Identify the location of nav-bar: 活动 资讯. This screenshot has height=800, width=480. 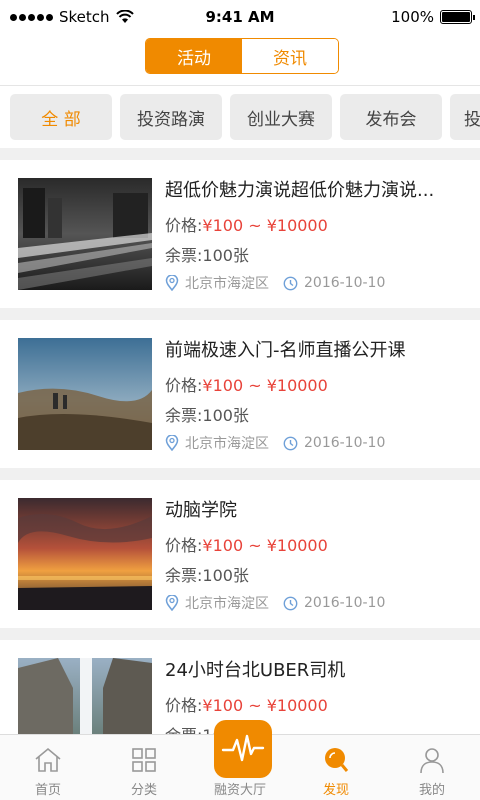
(240, 60).